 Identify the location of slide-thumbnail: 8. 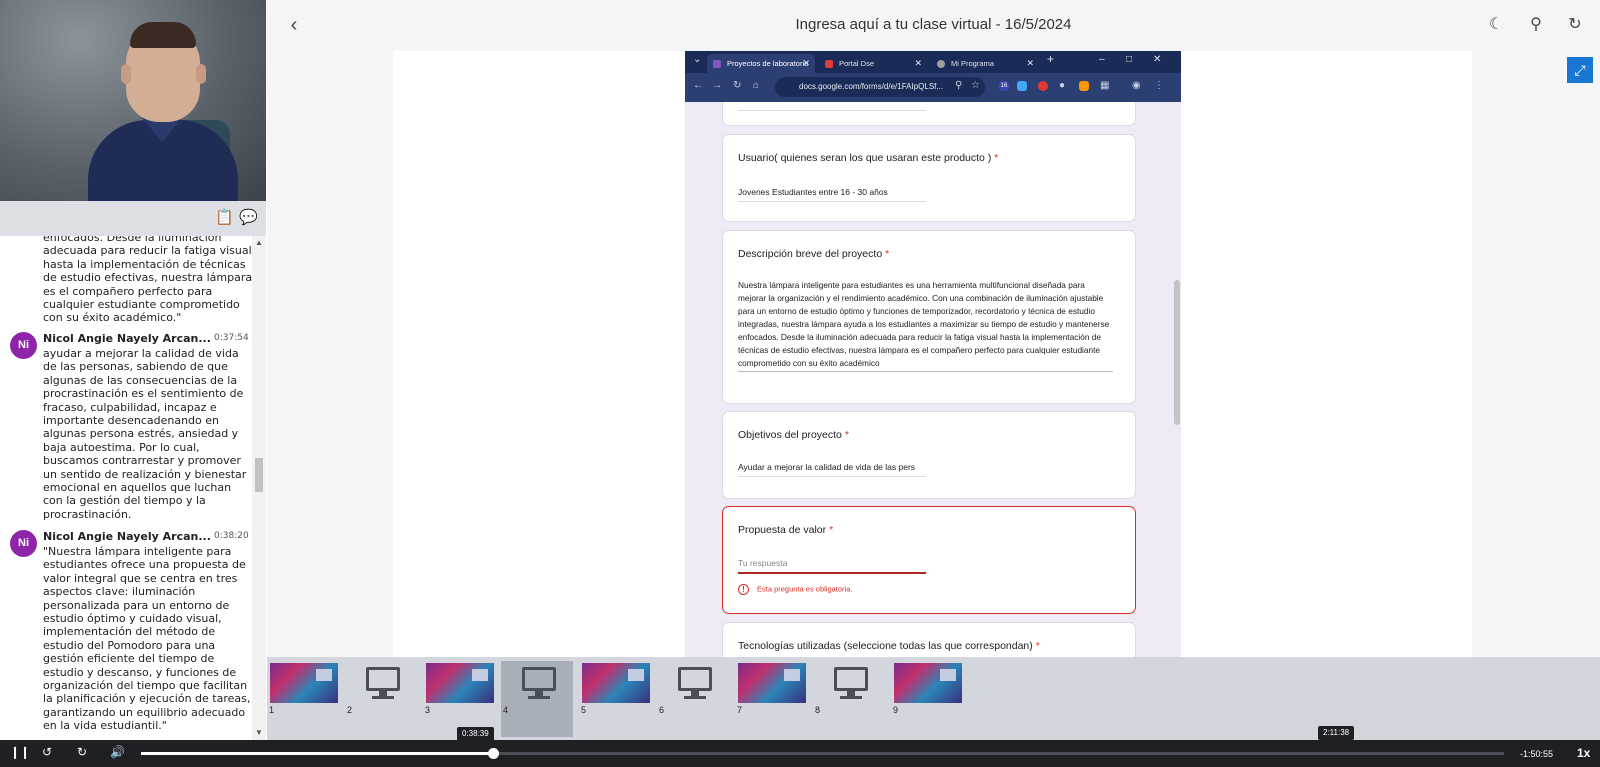
(849, 699).